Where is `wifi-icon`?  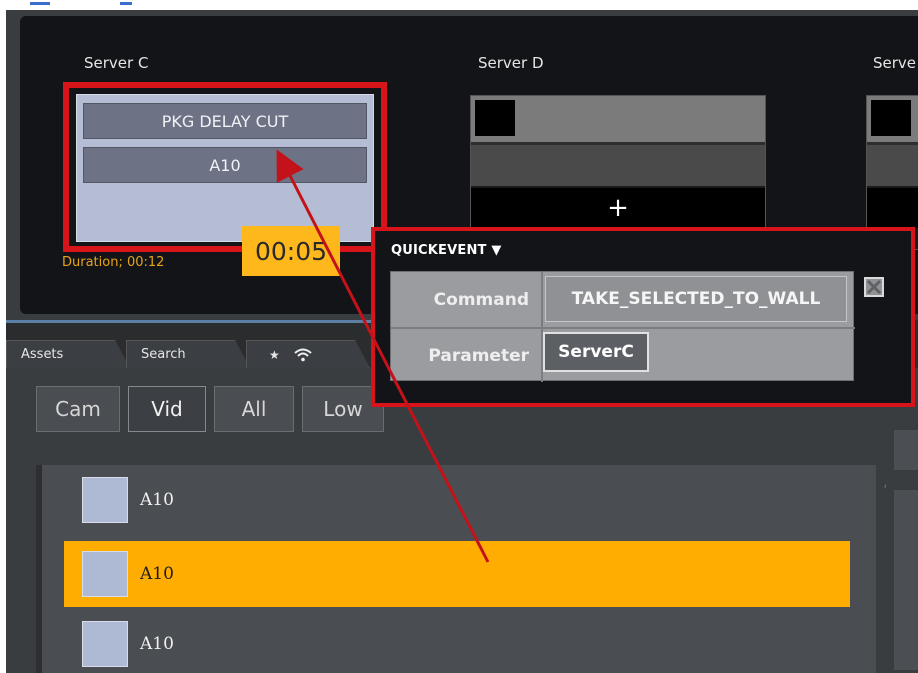
wifi-icon is located at coordinates (303, 355).